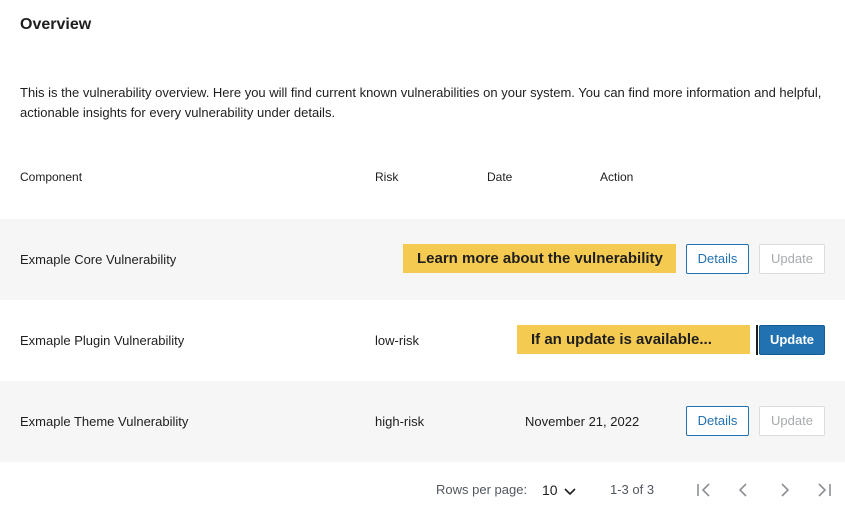  What do you see at coordinates (570, 491) in the screenshot?
I see `chevron-down-icon` at bounding box center [570, 491].